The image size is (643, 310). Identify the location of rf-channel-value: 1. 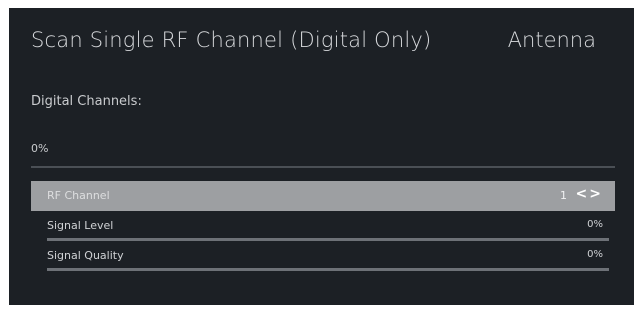
(563, 195).